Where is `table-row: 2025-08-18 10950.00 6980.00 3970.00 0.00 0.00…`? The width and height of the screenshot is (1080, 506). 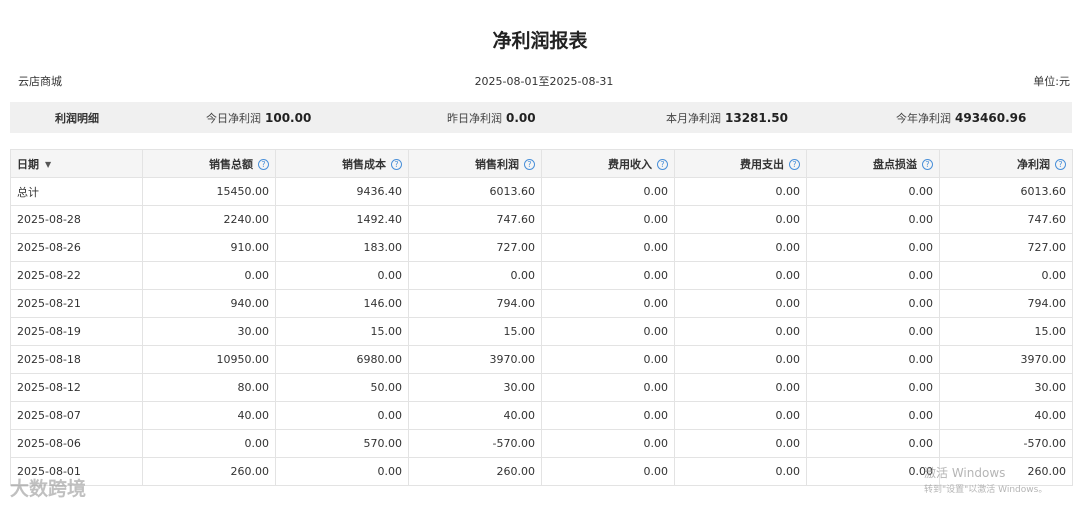 table-row: 2025-08-18 10950.00 6980.00 3970.00 0.00 0.00… is located at coordinates (541, 359).